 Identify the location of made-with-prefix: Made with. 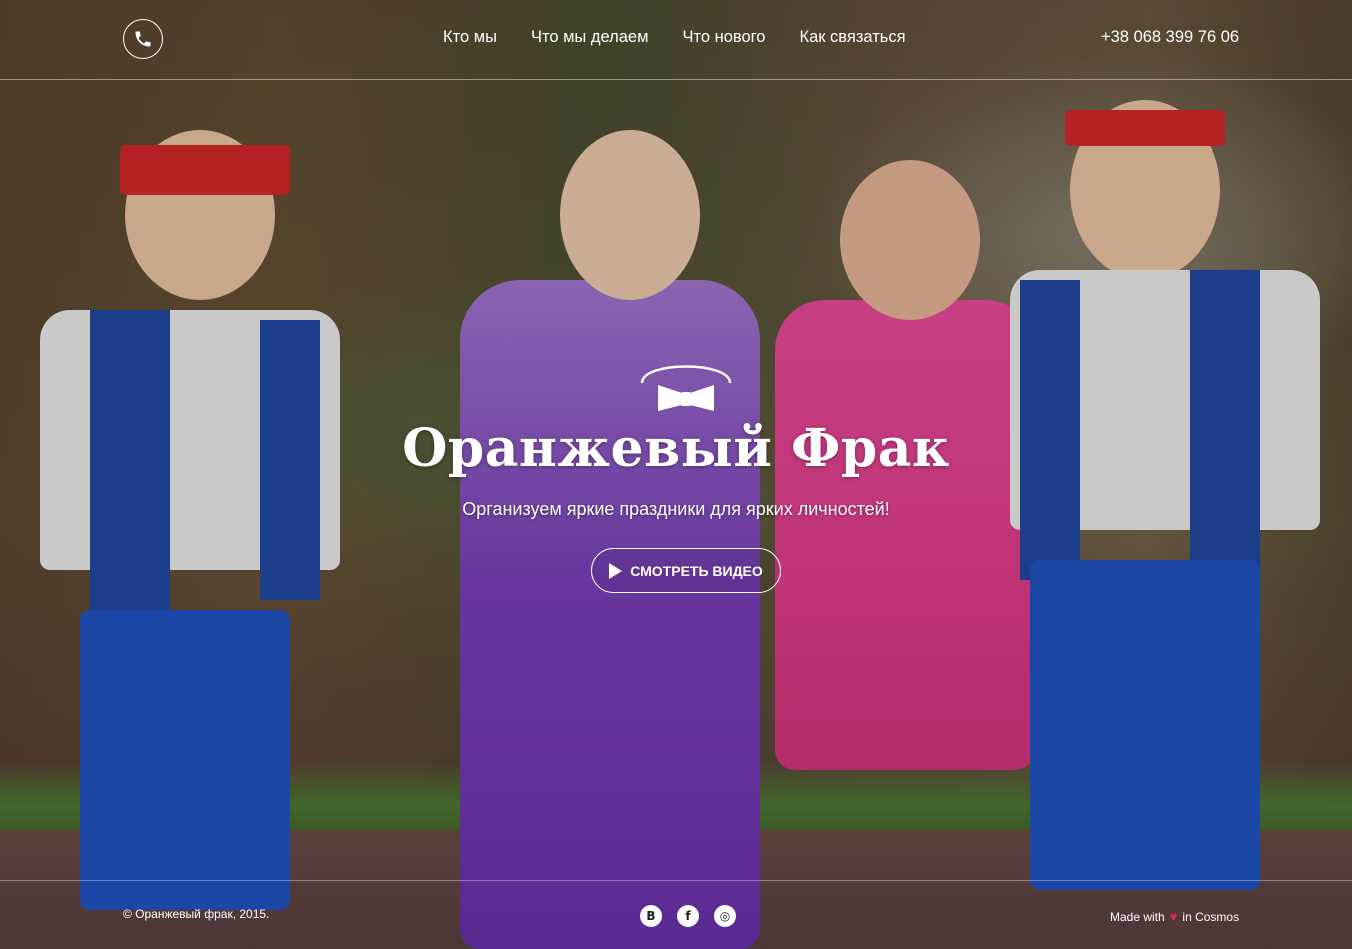
(1137, 916).